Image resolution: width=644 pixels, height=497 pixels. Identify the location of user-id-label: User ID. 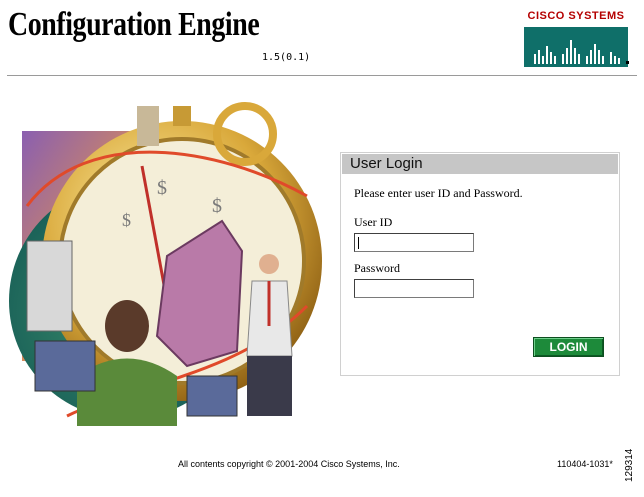
(373, 222).